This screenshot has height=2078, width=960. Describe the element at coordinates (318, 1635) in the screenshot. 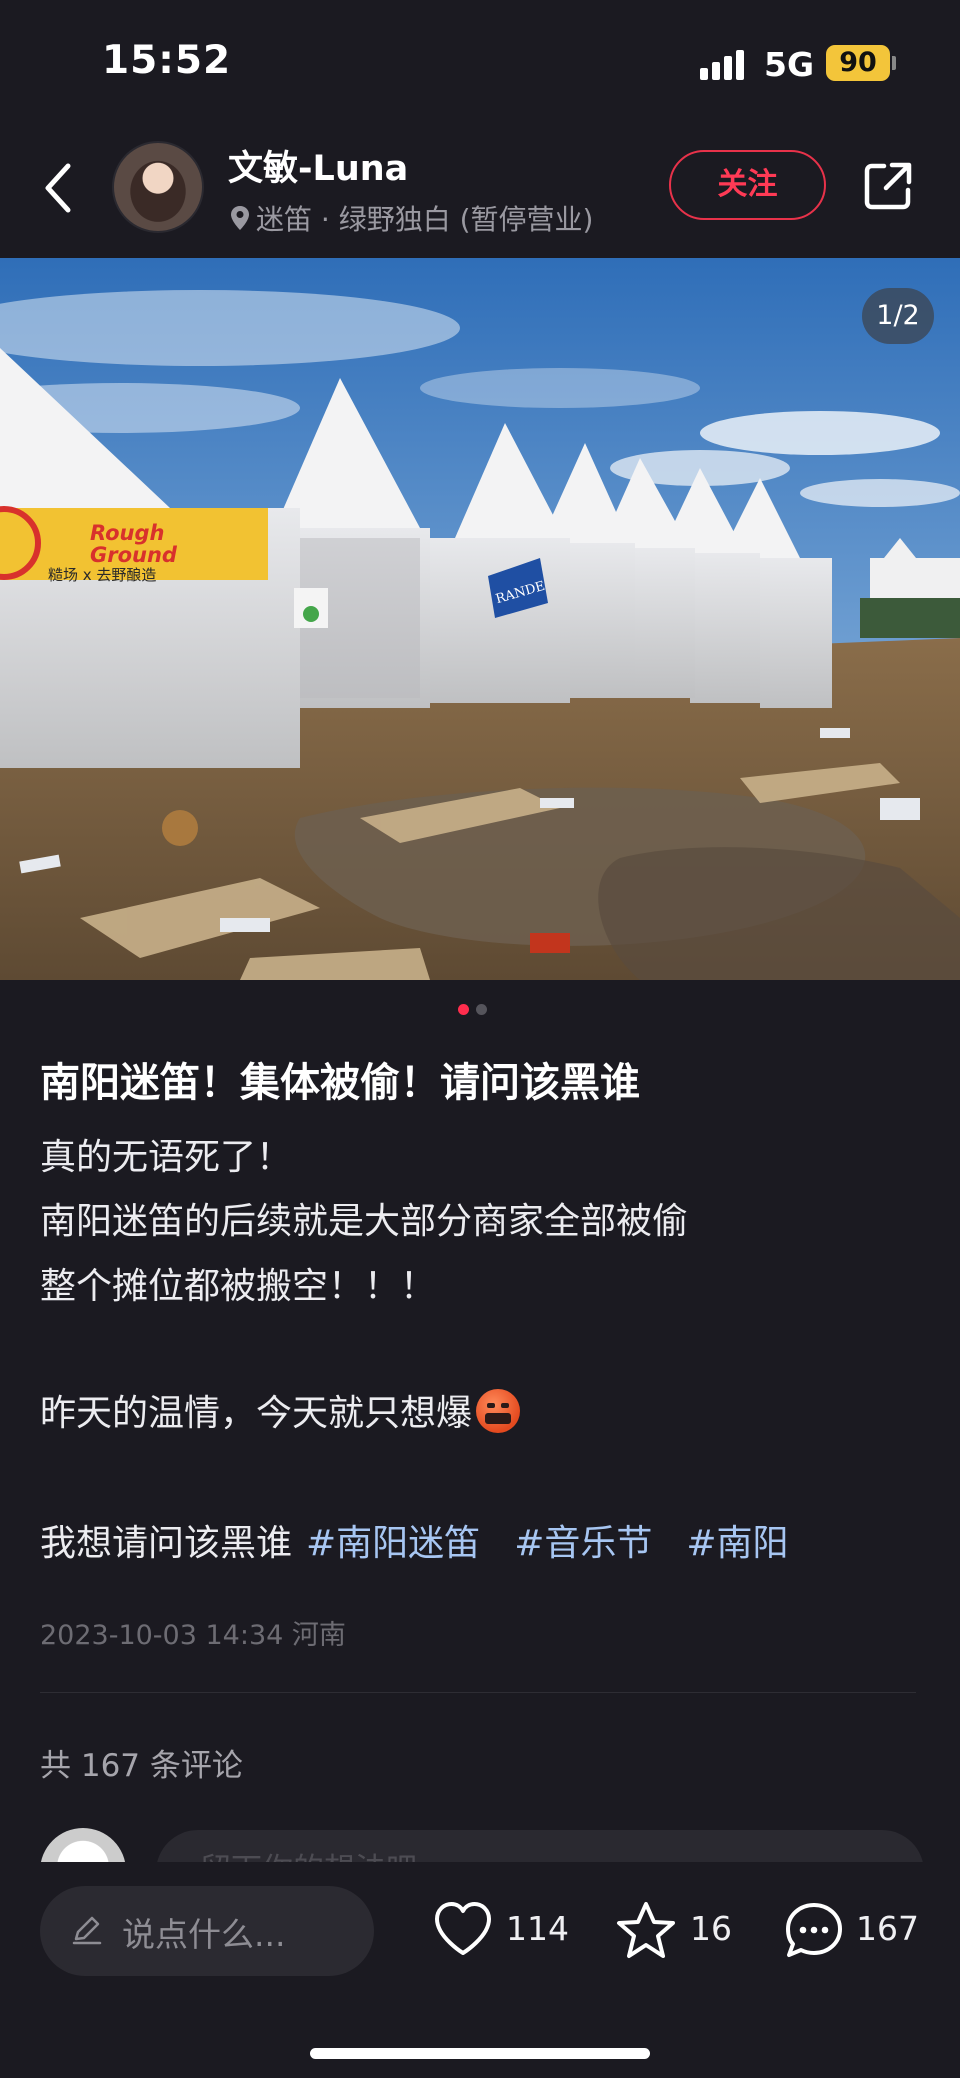

I see `post-region: 河南` at that location.